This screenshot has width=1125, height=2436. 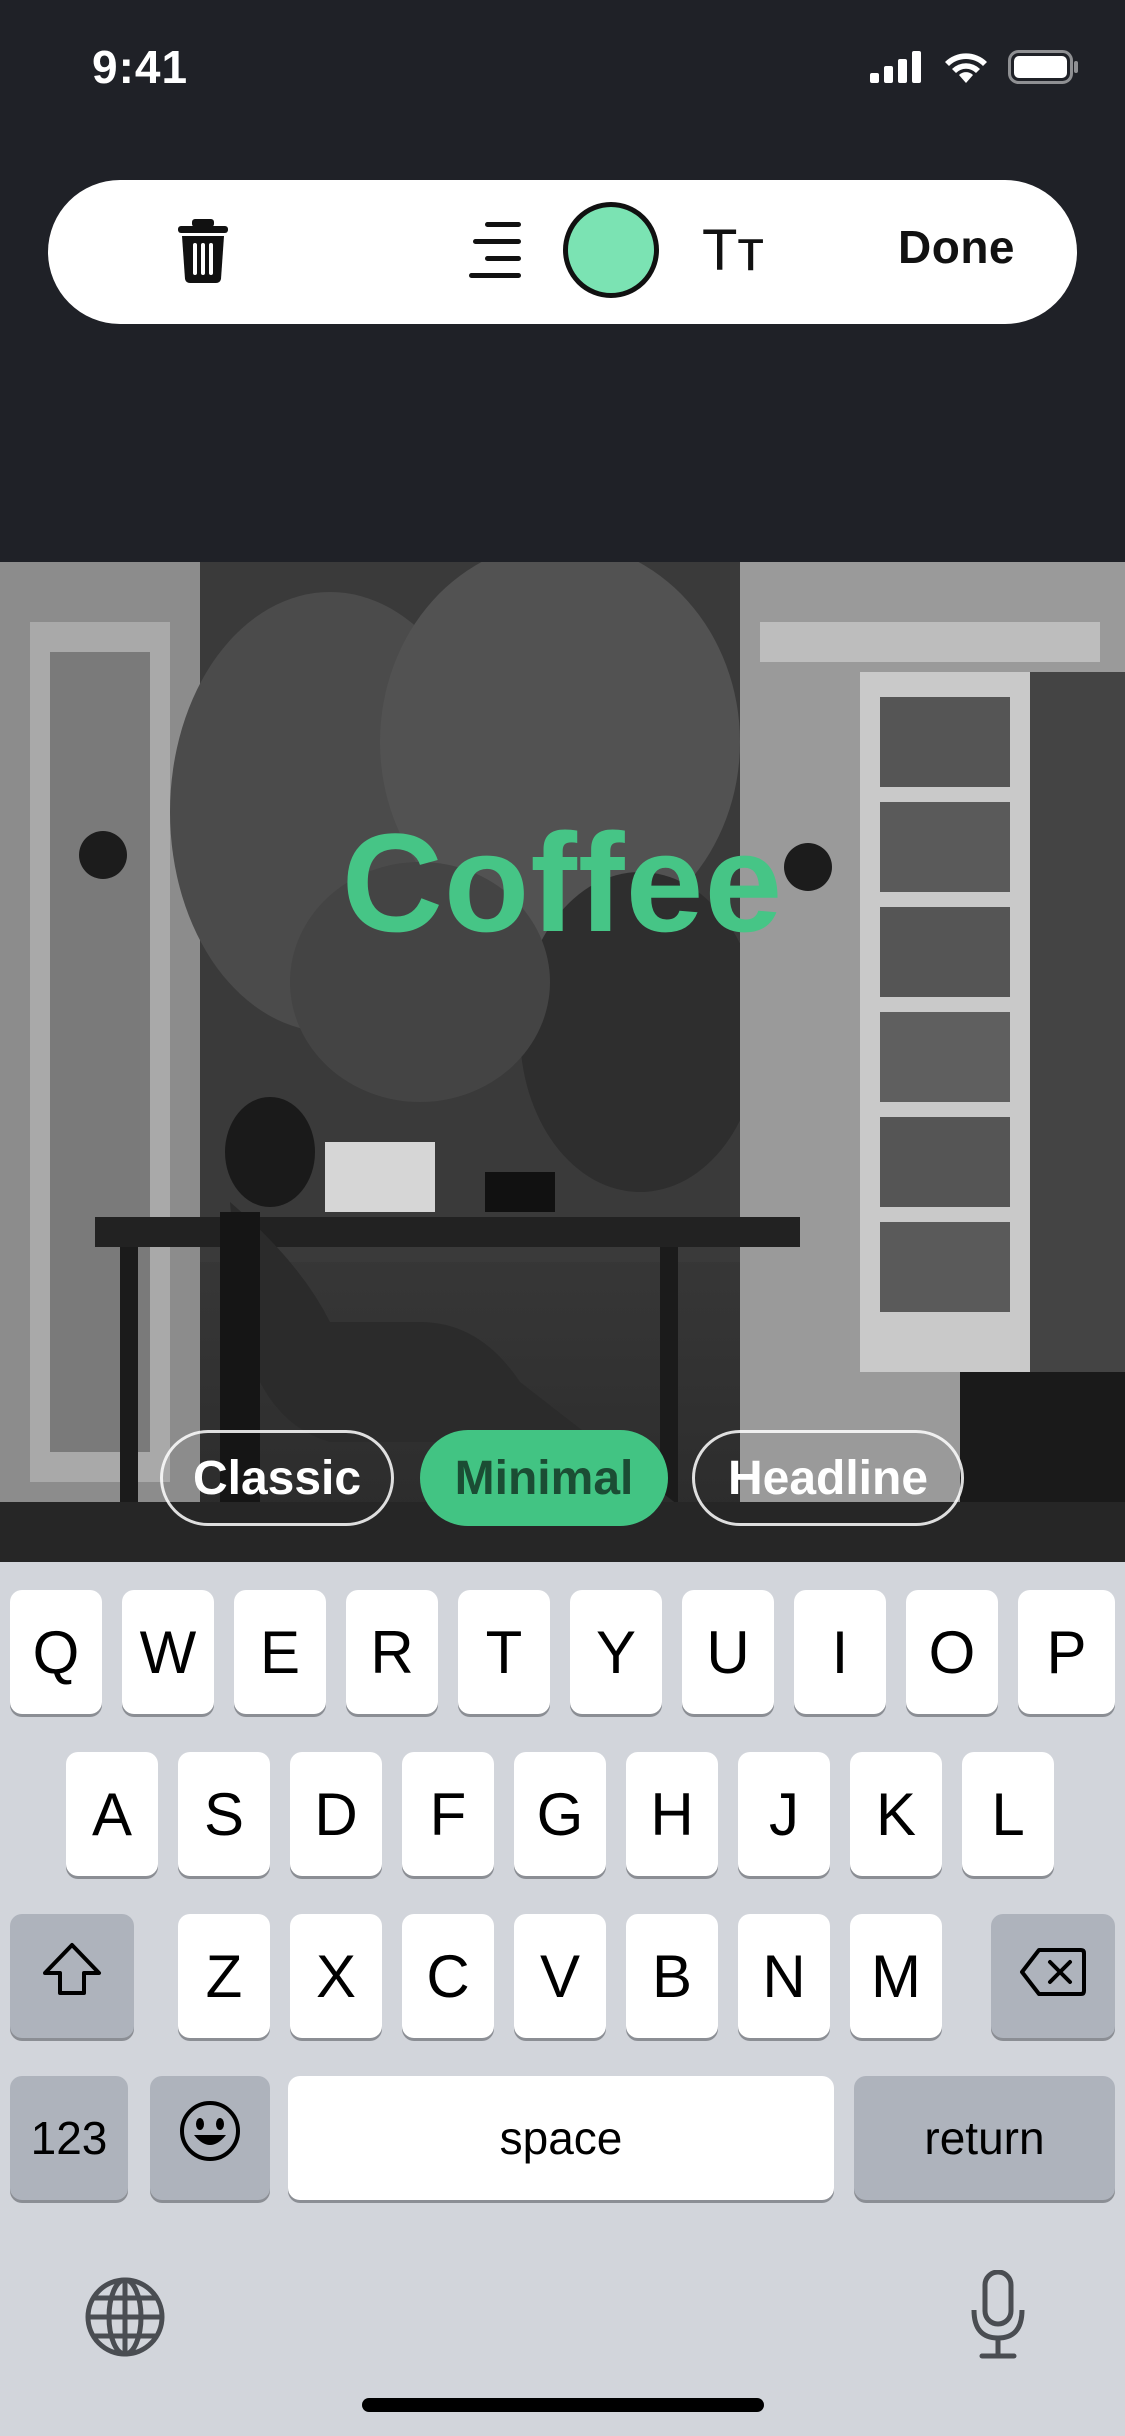 What do you see at coordinates (112, 1814) in the screenshot?
I see `key-a: A` at bounding box center [112, 1814].